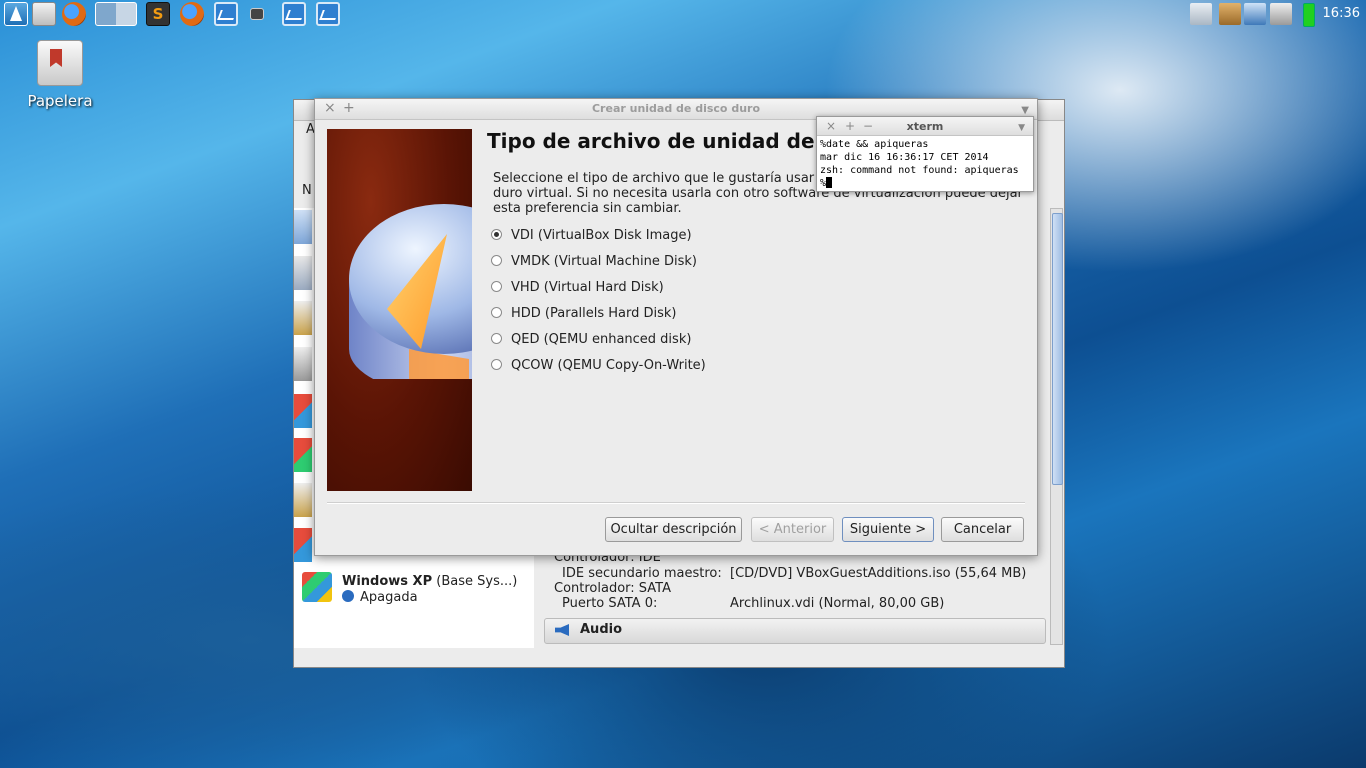 Image resolution: width=1366 pixels, height=768 pixels. Describe the element at coordinates (1341, 13) in the screenshot. I see `clock: 16:36` at that location.